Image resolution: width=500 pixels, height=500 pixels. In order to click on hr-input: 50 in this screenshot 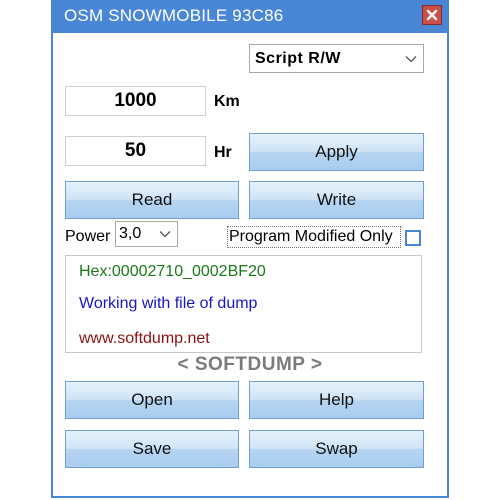, I will do `click(135, 151)`.